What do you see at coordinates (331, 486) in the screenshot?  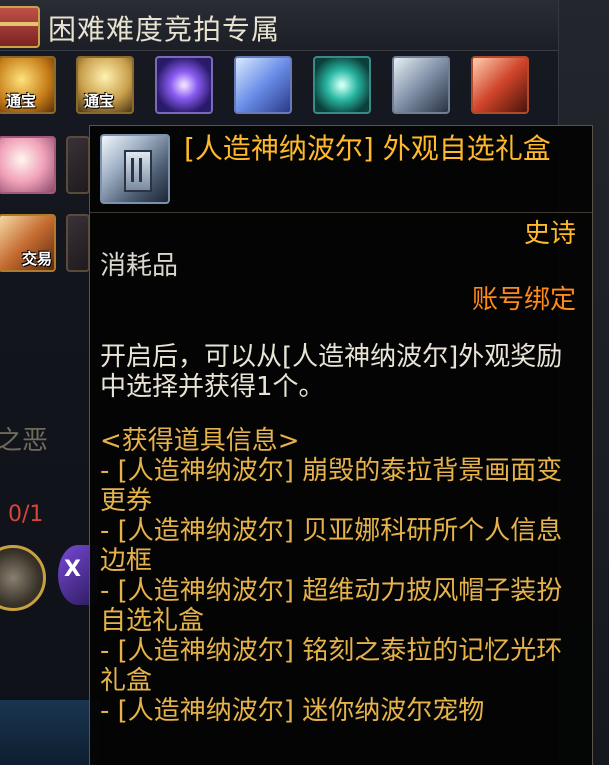 I see `list-item: - [人造神纳波尔] 崩毁的泰拉背景画面变更券` at bounding box center [331, 486].